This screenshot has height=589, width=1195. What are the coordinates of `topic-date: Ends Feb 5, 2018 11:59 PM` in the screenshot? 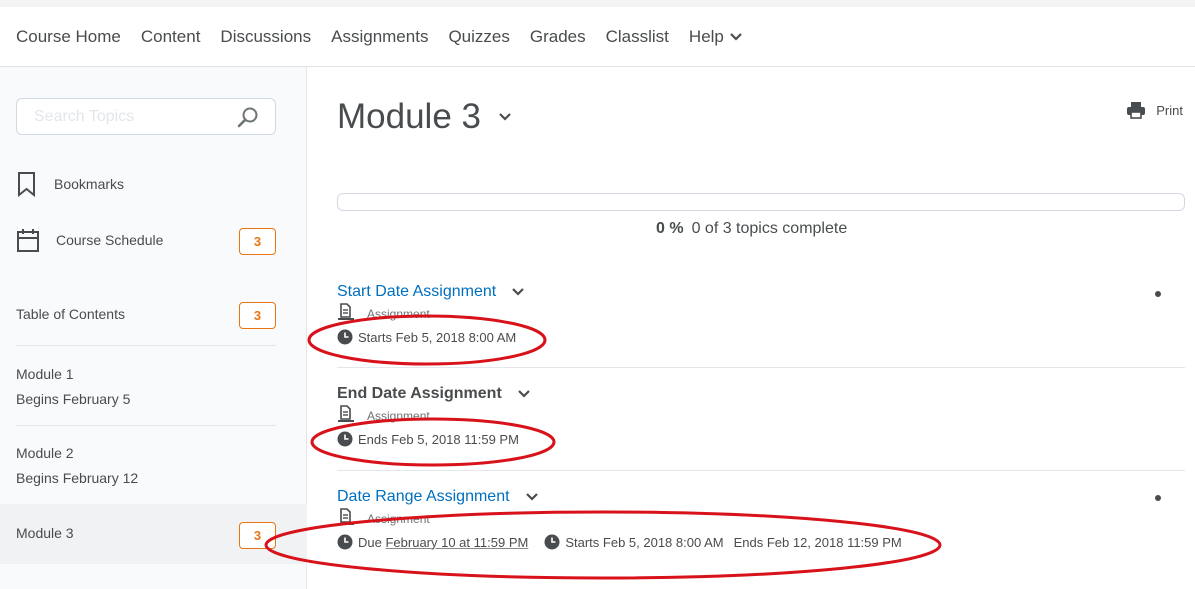 It's located at (433, 439).